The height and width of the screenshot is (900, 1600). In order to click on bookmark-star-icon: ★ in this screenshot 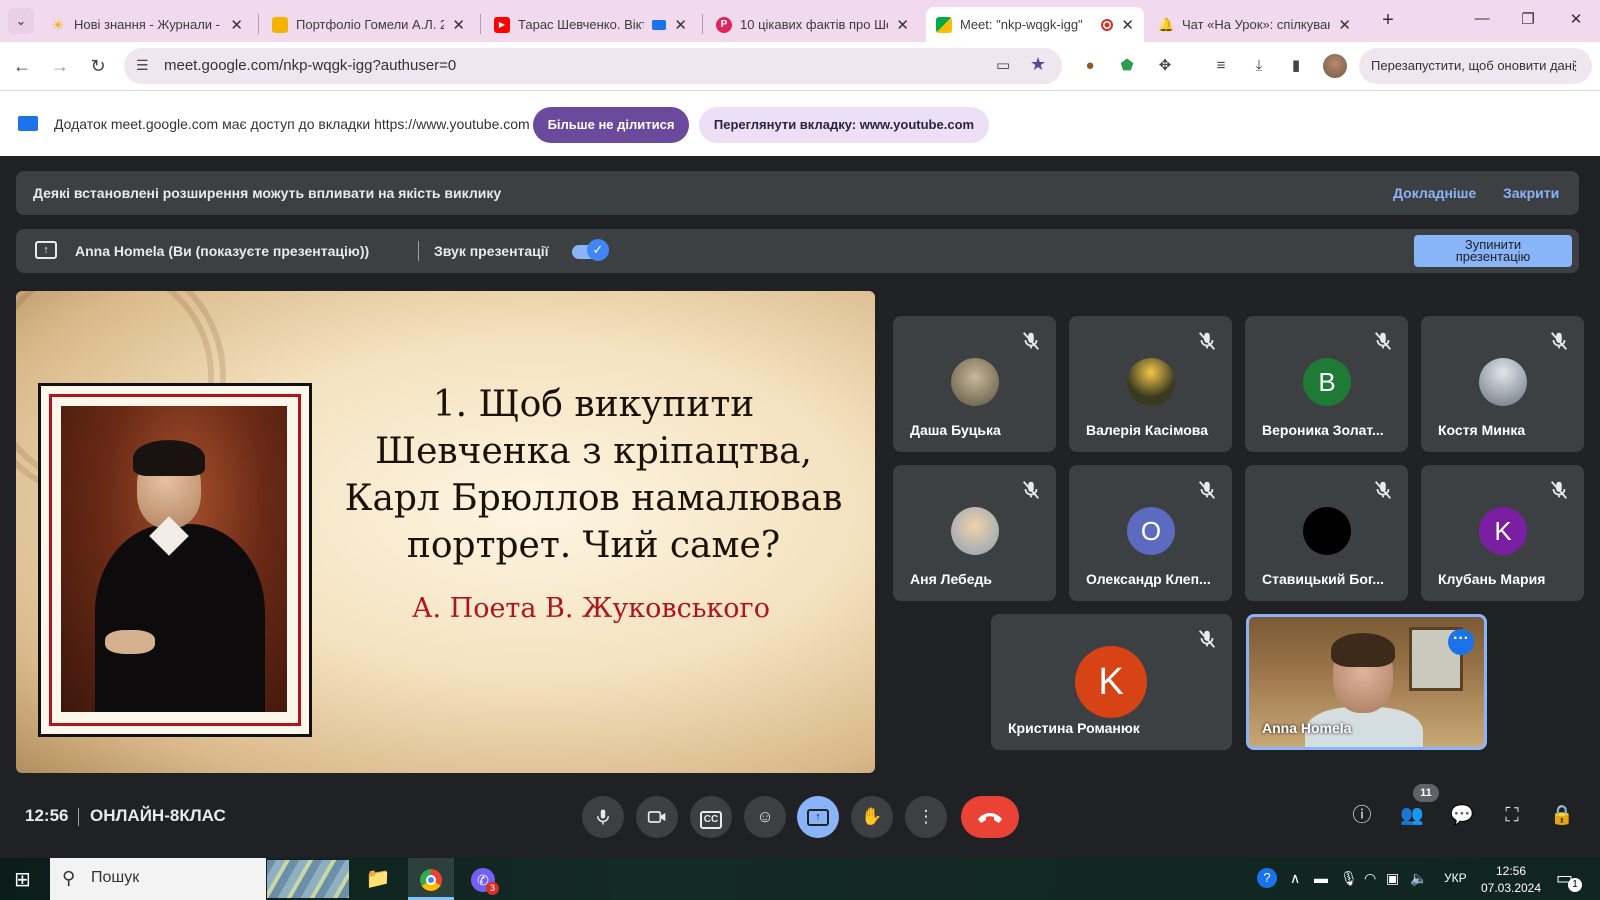, I will do `click(1038, 64)`.